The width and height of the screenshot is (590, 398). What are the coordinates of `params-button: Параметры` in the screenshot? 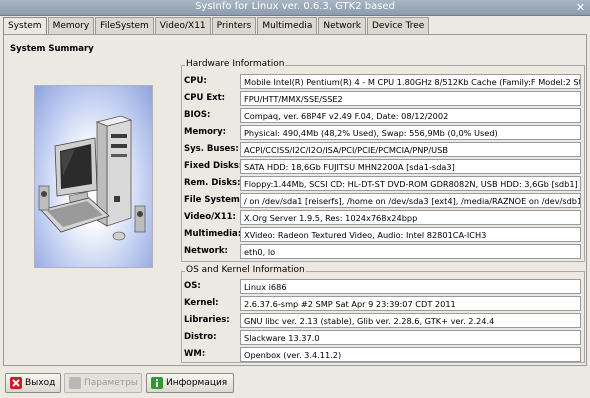 It's located at (103, 383).